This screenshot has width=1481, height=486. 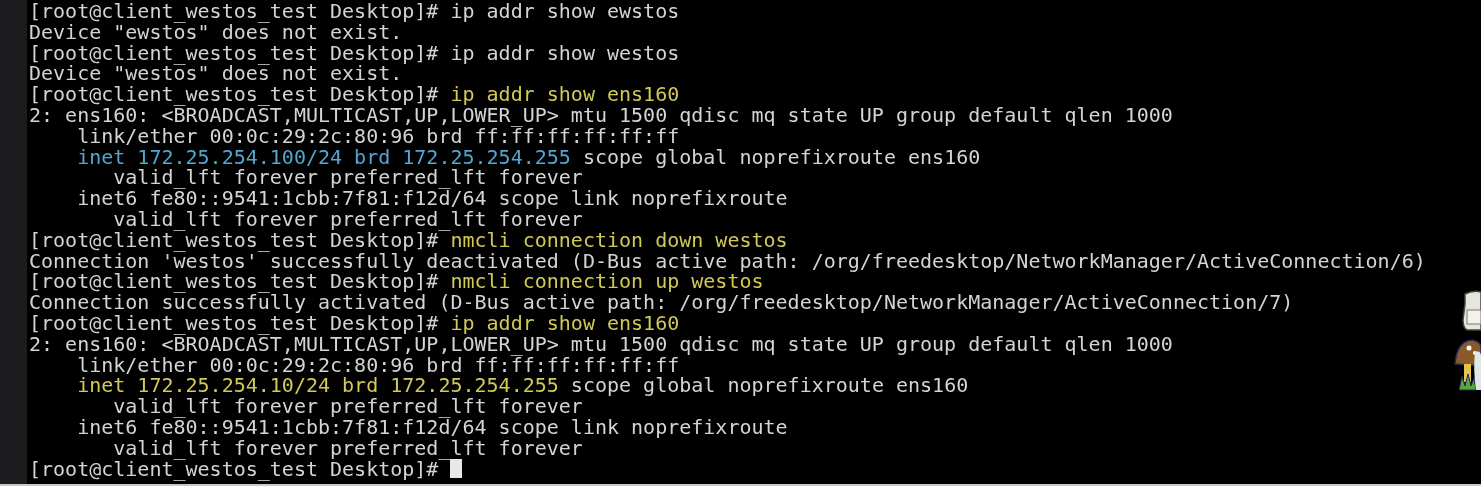 I want to click on terminal-line: [root@client_westos_test Desktop]# nmcli connection up westos, so click(x=396, y=282).